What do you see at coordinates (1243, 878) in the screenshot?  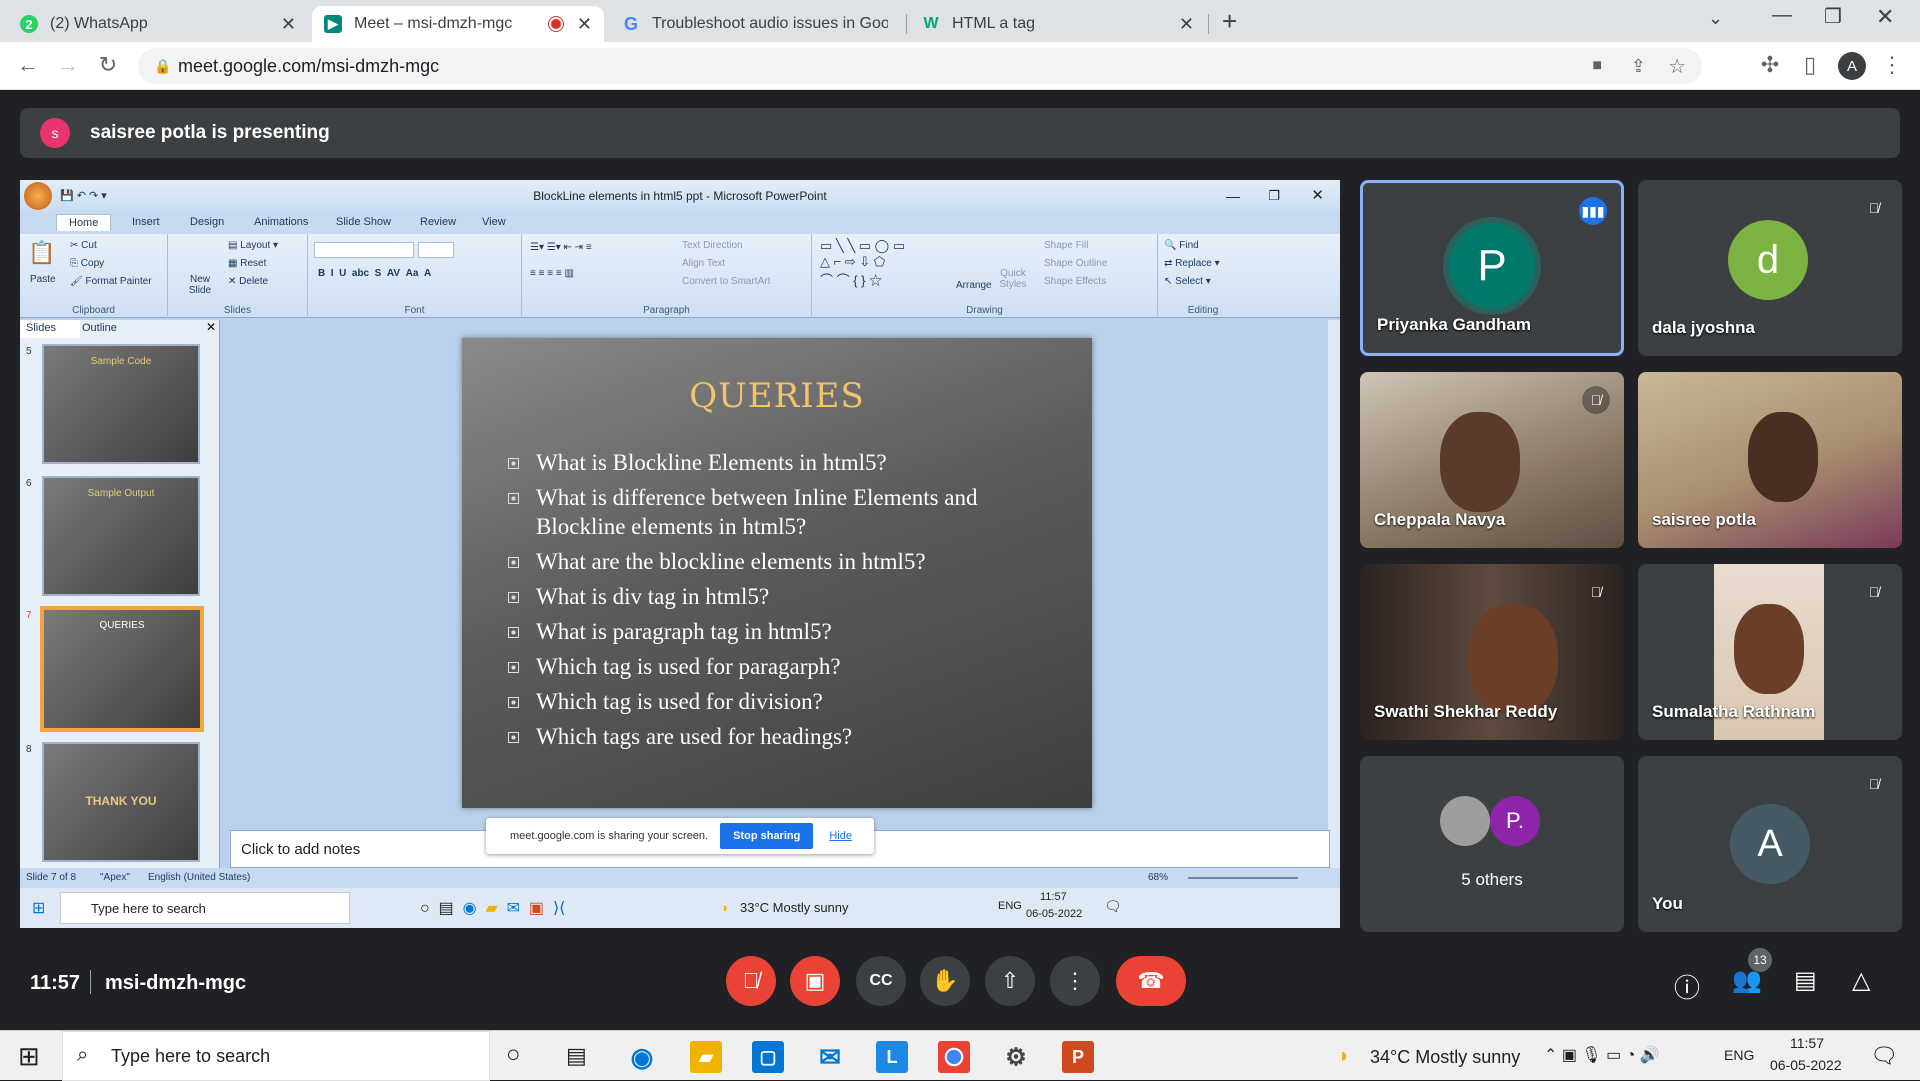 I see `zoom-slider` at bounding box center [1243, 878].